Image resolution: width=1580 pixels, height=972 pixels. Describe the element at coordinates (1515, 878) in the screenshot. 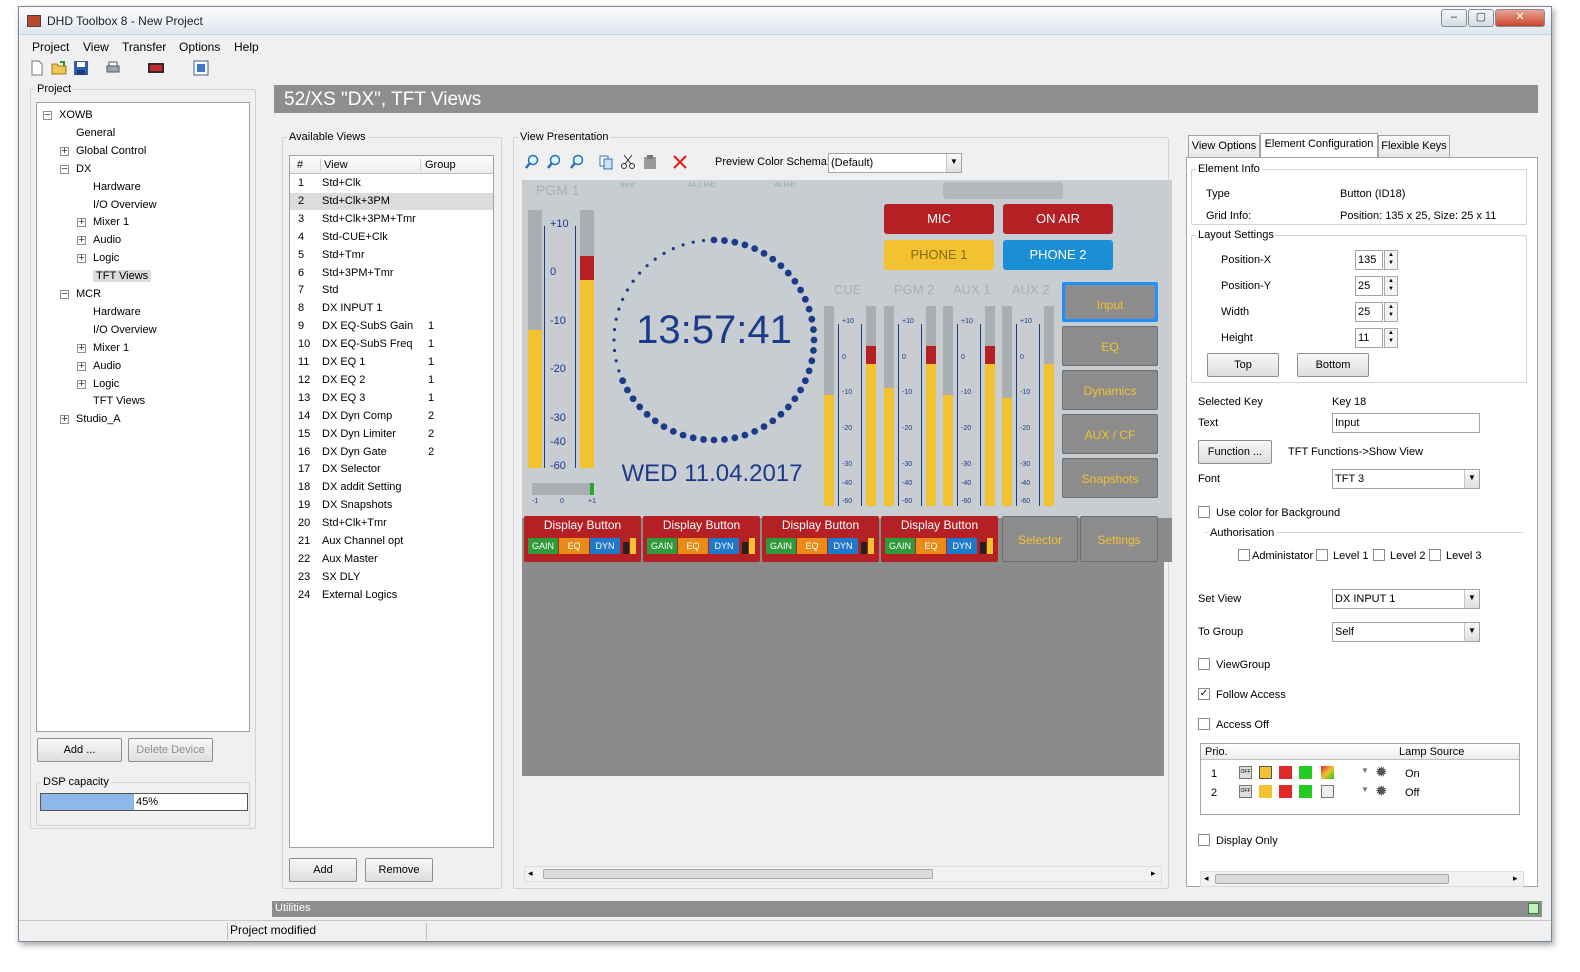

I see `scroll-right-icon: ▸` at that location.